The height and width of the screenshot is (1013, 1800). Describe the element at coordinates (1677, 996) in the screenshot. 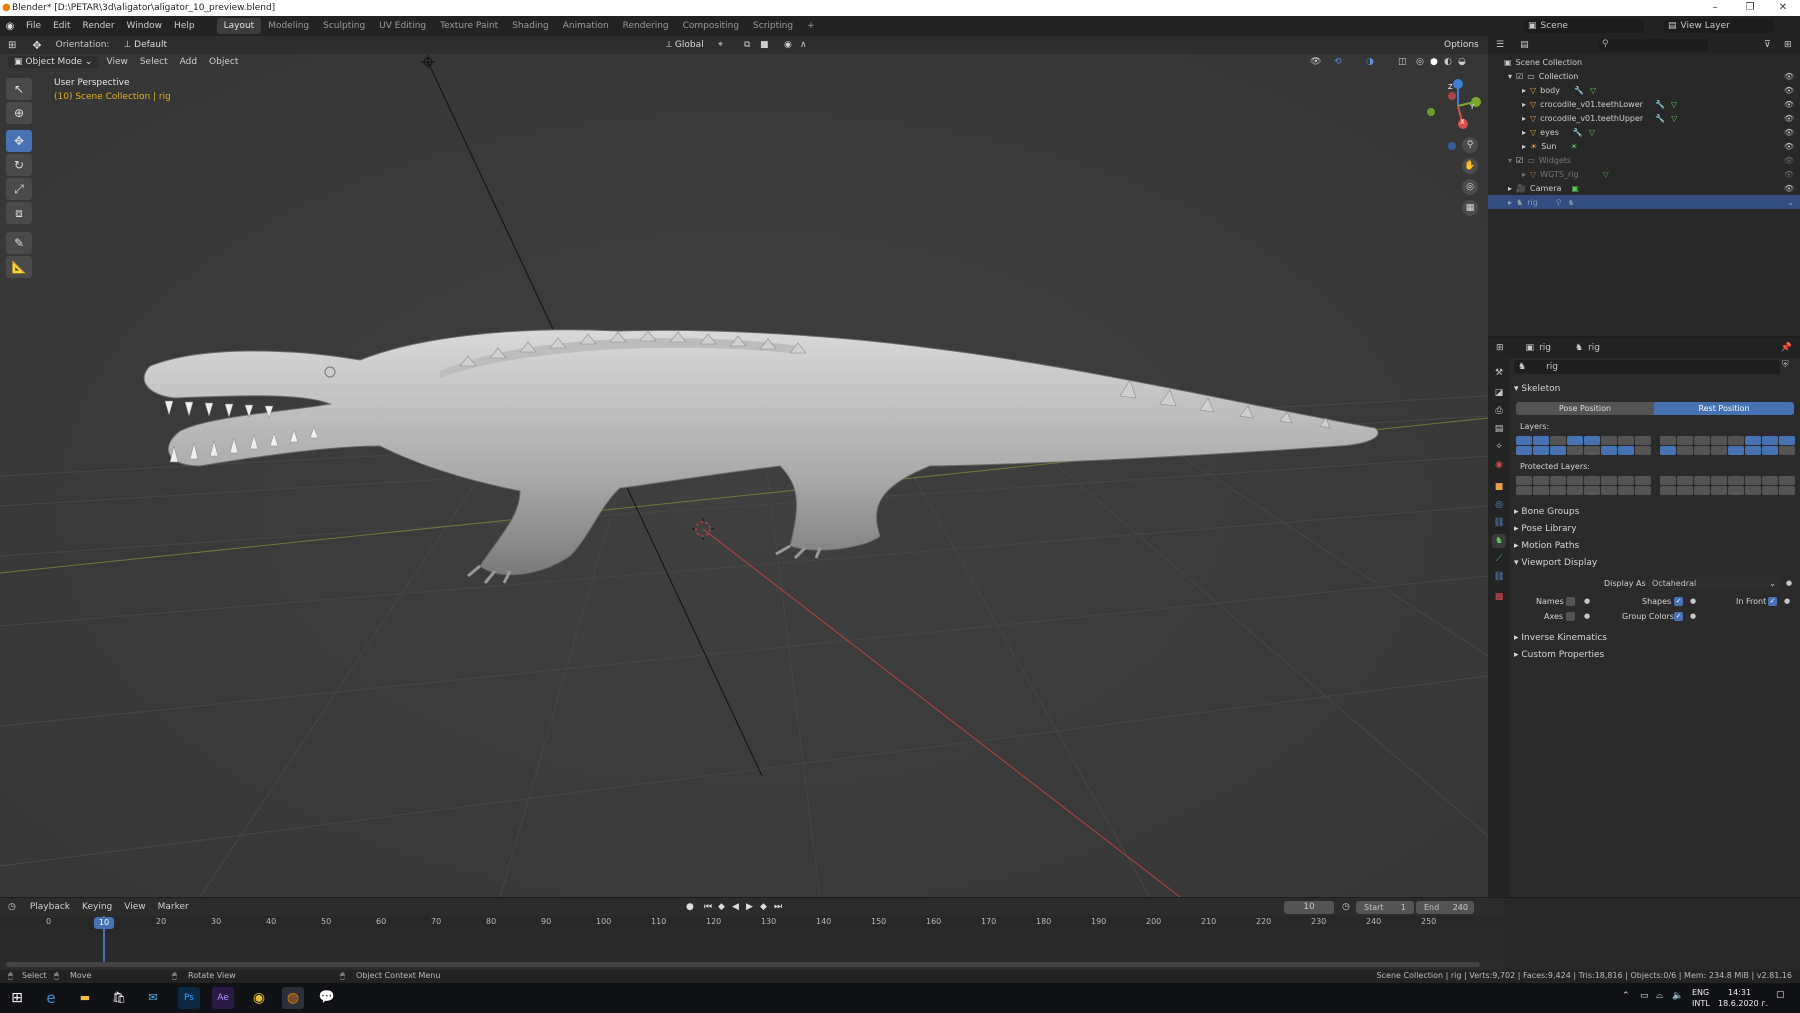

I see `tray-volume-icon: 🔈` at that location.